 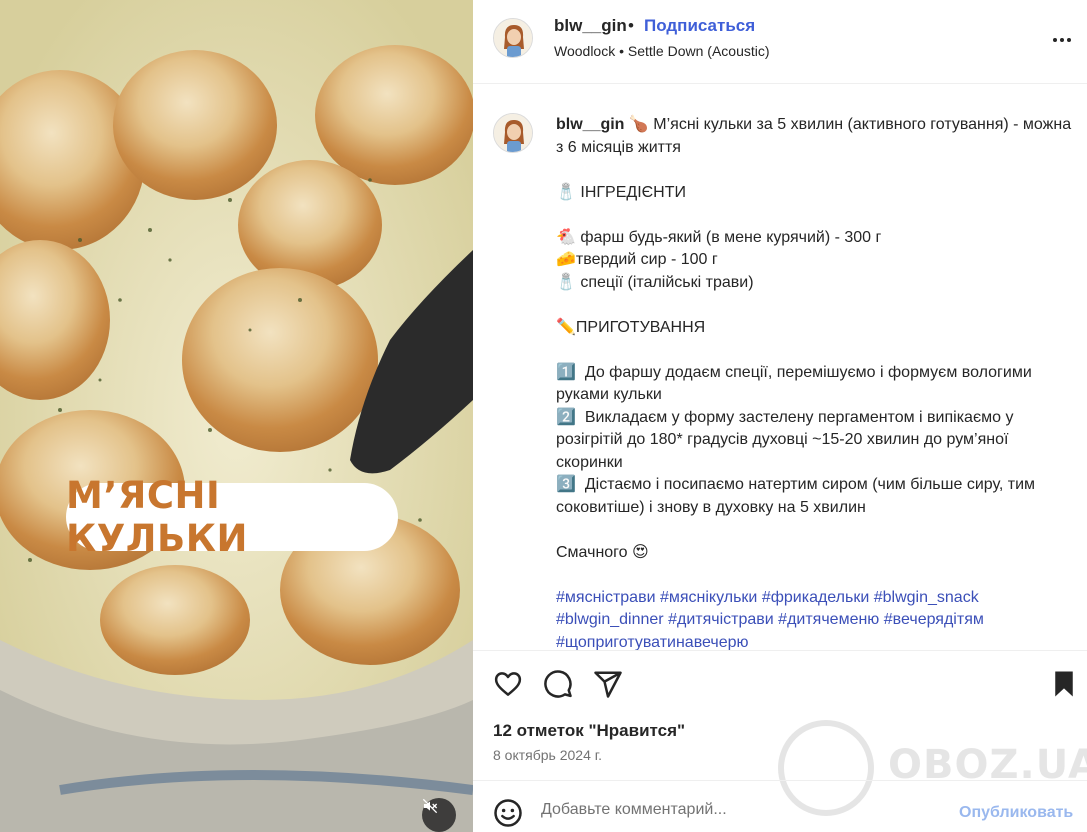 I want to click on method-heading: ✏️ПРИГОТУВАННЯ, so click(x=631, y=327).